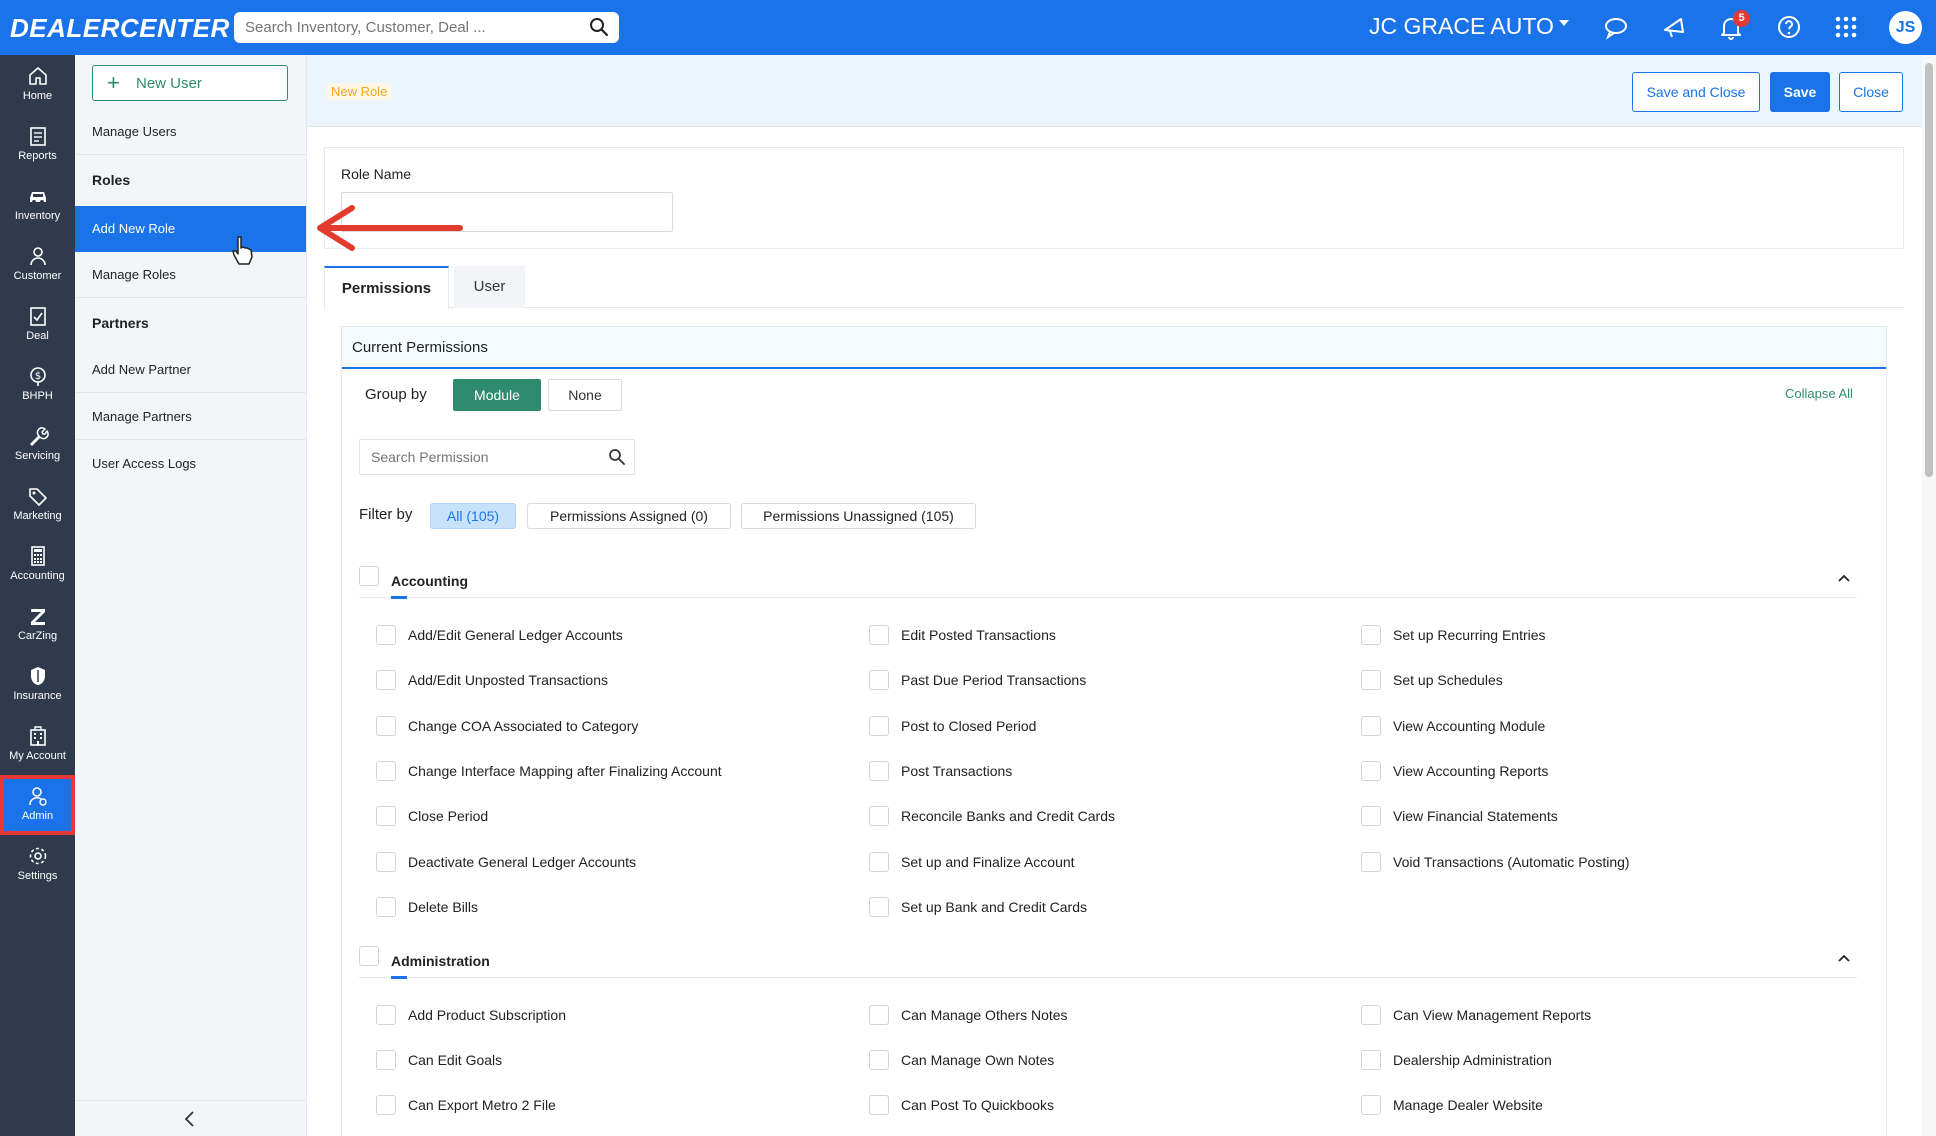 The image size is (1936, 1136). What do you see at coordinates (629, 516) in the screenshot?
I see `filter-assigned-chip: Permissions Assigned (0)` at bounding box center [629, 516].